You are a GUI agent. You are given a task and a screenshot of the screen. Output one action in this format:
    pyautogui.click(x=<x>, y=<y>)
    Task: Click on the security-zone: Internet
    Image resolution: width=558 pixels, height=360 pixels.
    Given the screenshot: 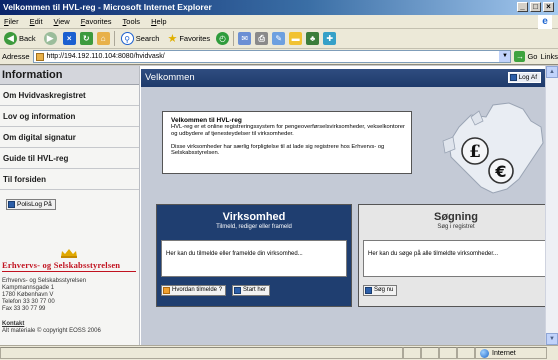 What is the action you would take?
    pyautogui.click(x=511, y=353)
    